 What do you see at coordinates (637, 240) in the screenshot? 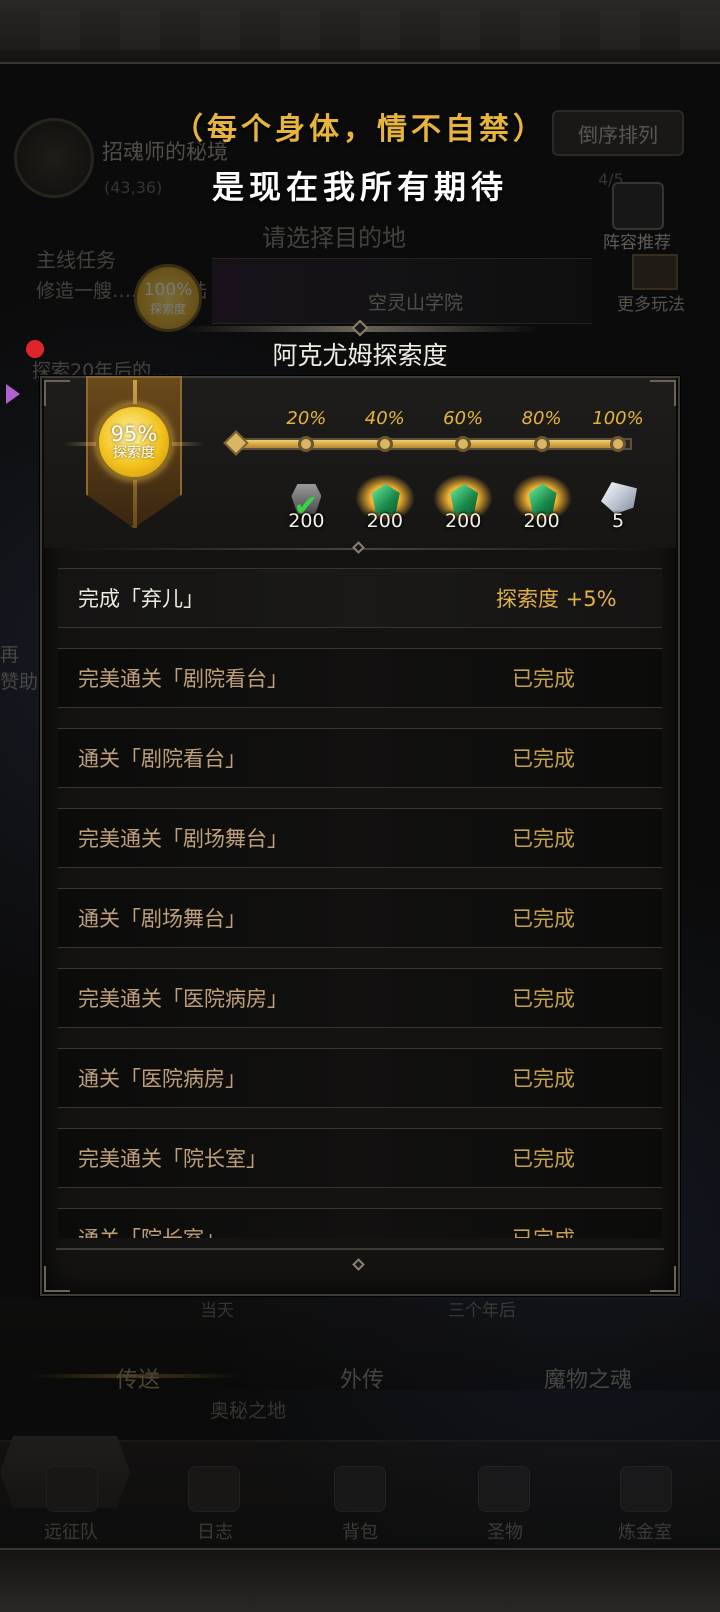
I see `lineup-label: 阵容推荐` at bounding box center [637, 240].